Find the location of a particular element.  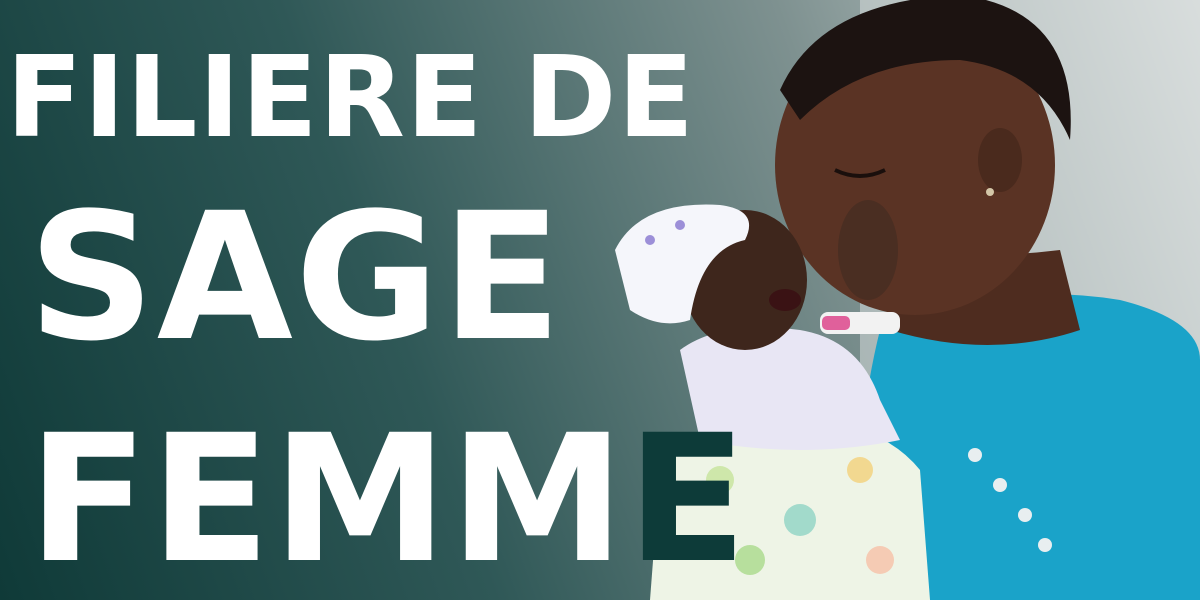

headline-line-1: FILIERE DE is located at coordinates (350, 98).